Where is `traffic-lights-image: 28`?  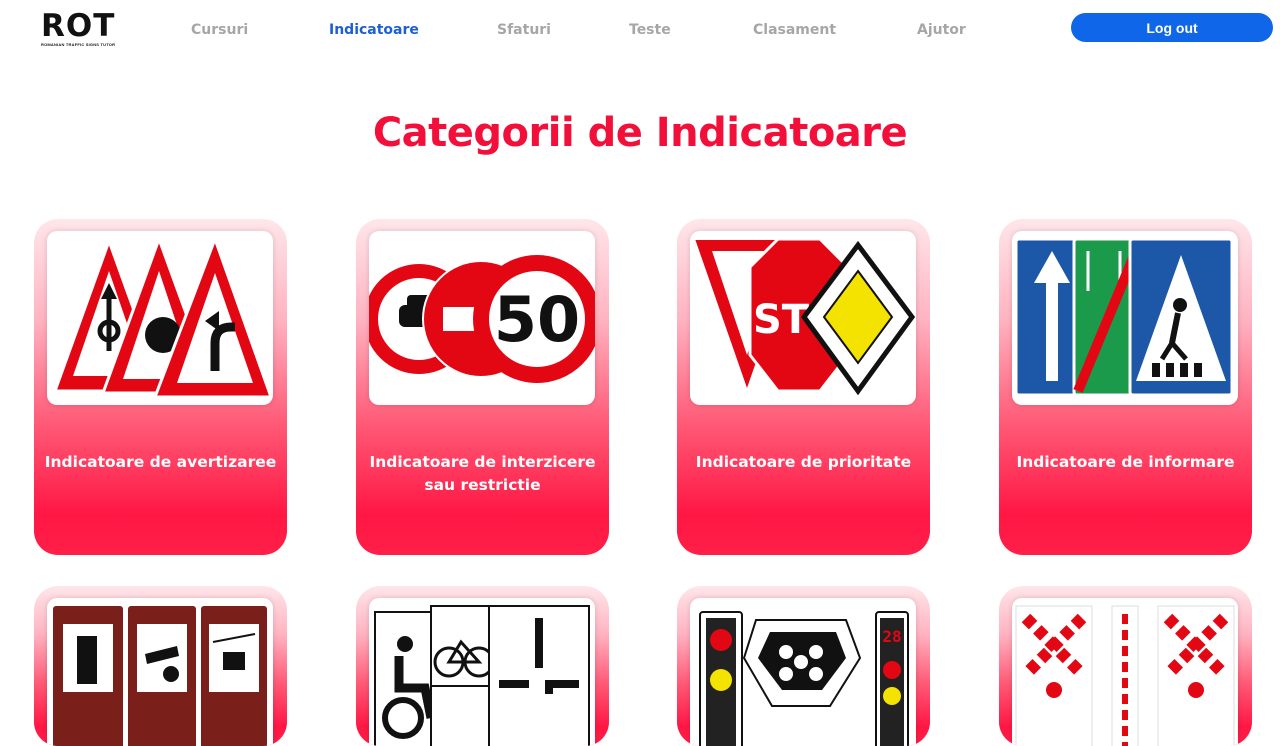 traffic-lights-image: 28 is located at coordinates (803, 672).